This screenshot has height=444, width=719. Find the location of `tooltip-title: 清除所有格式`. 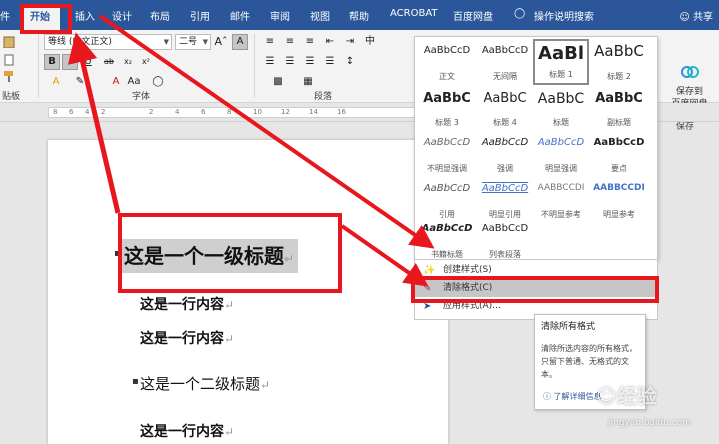

tooltip-title: 清除所有格式 is located at coordinates (568, 327).